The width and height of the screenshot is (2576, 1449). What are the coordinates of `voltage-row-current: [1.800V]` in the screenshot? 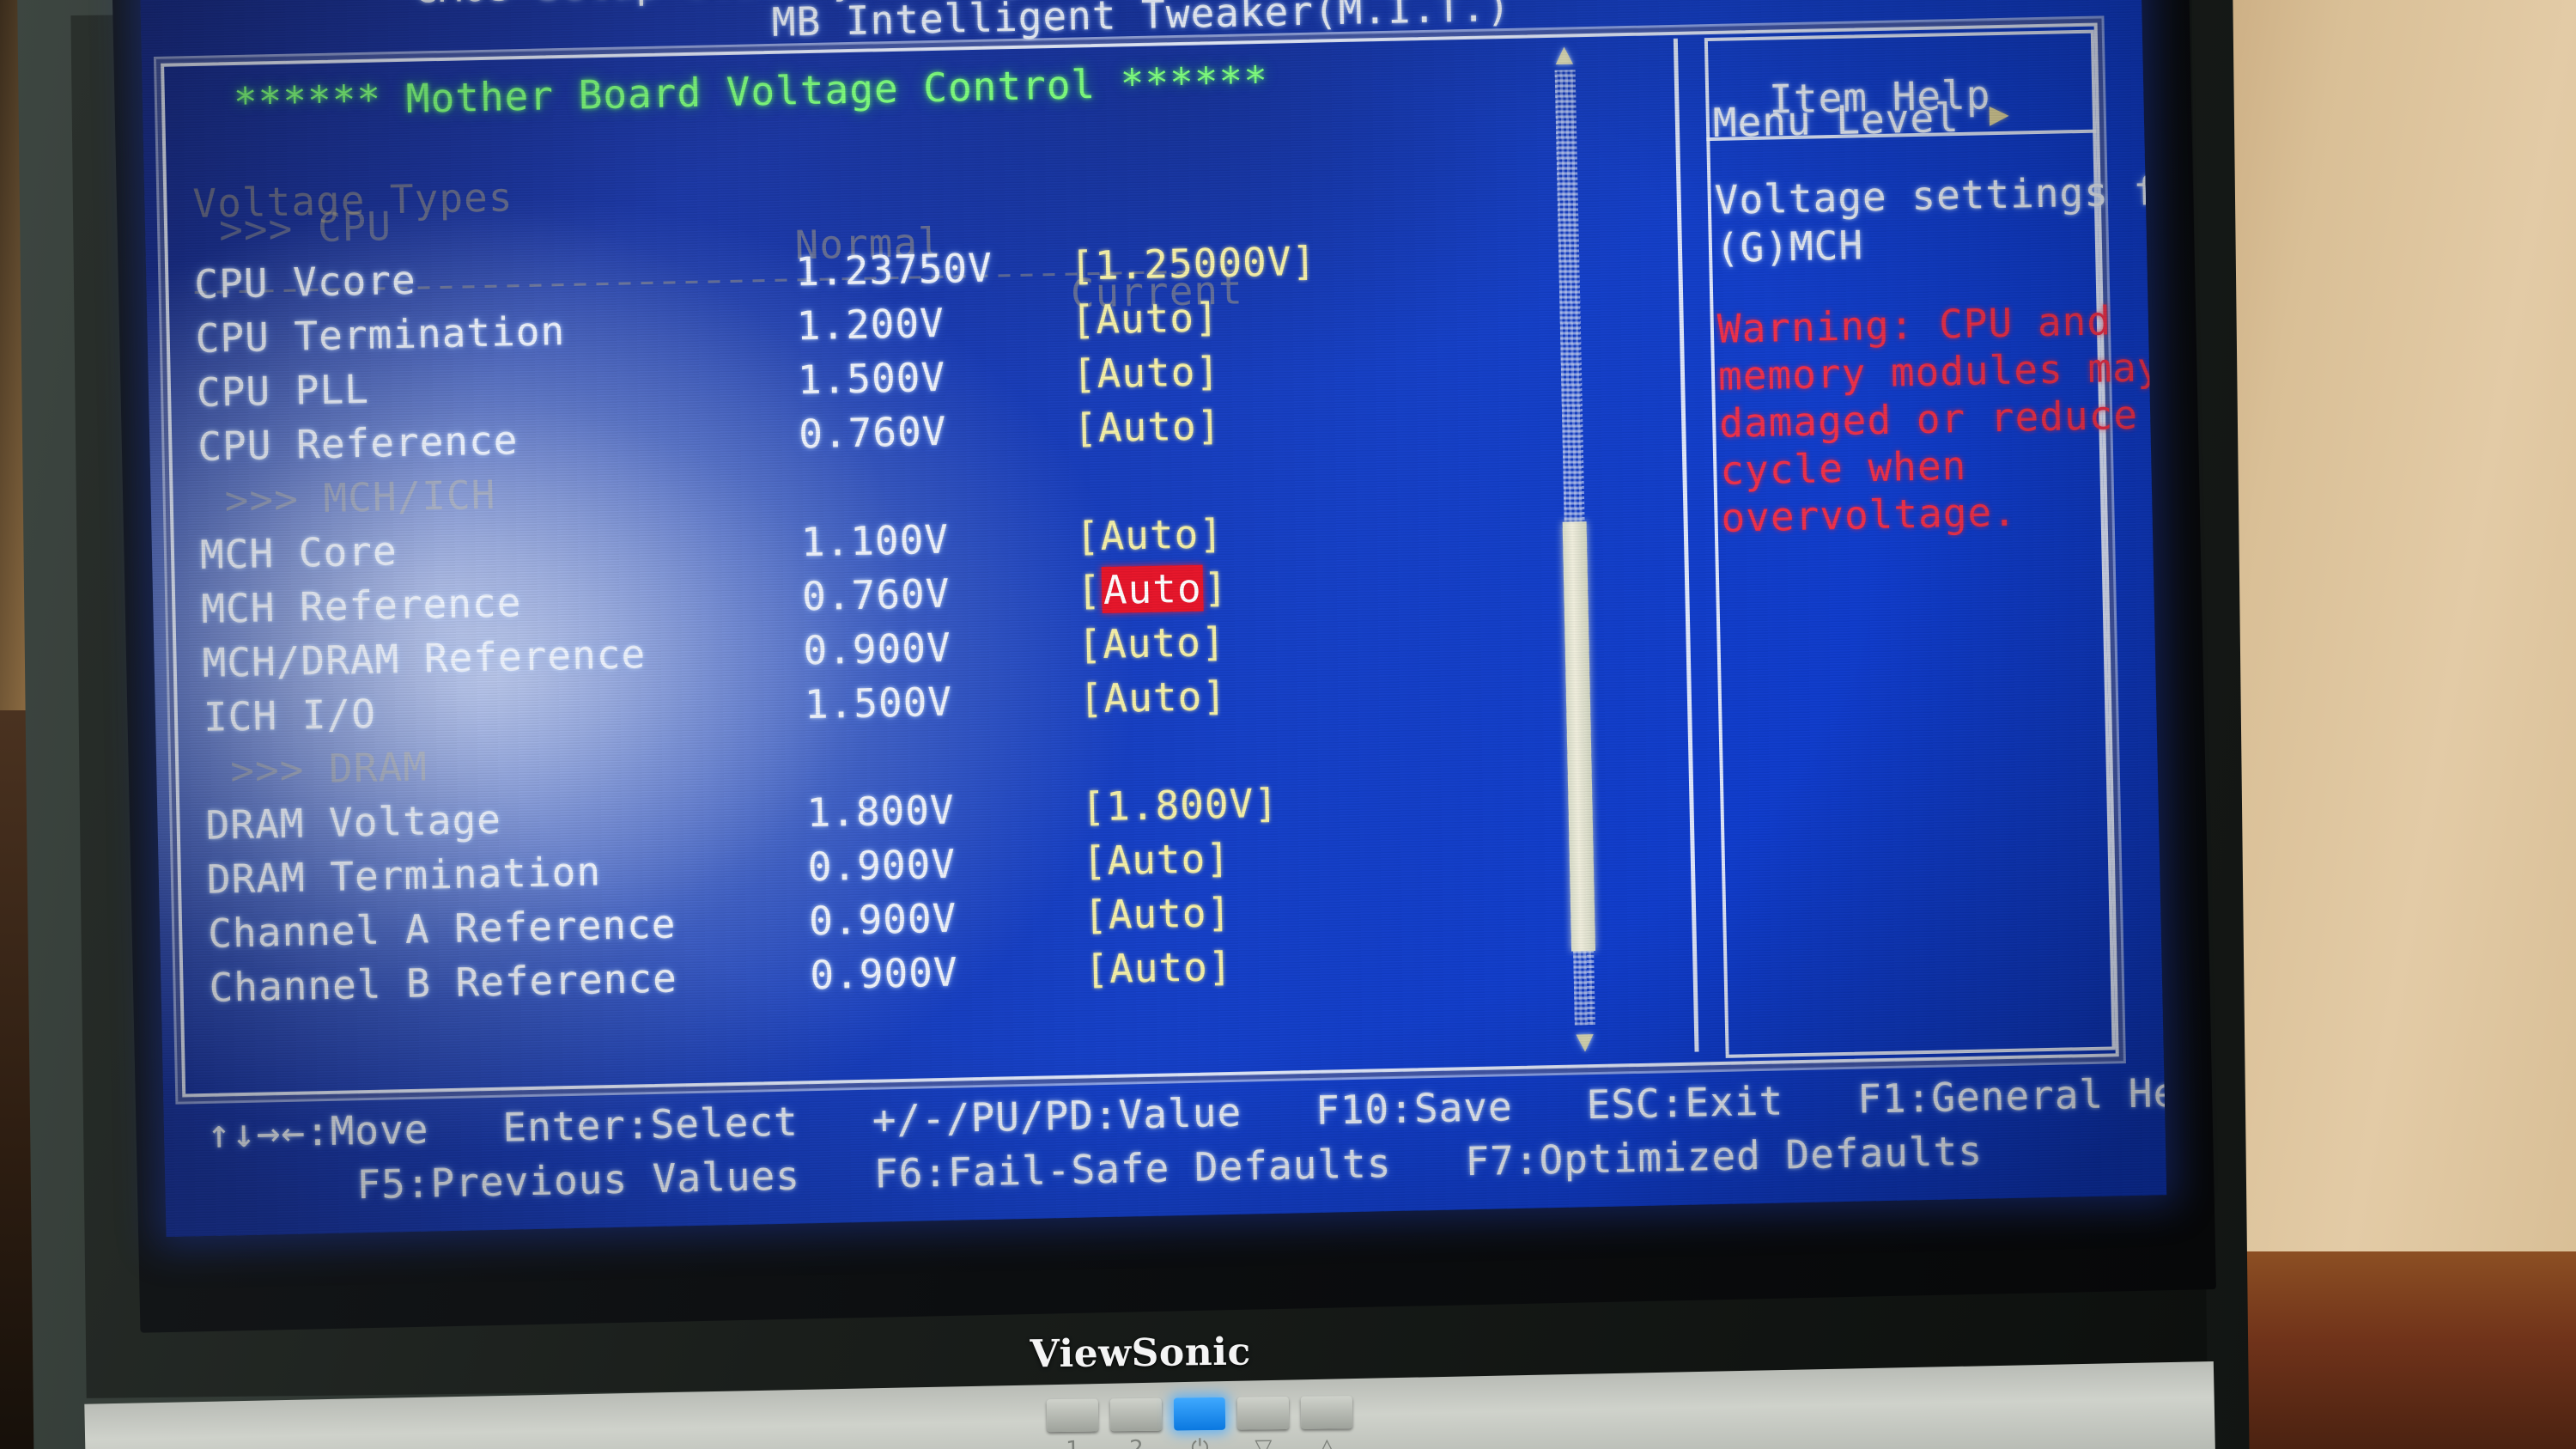 It's located at (1180, 805).